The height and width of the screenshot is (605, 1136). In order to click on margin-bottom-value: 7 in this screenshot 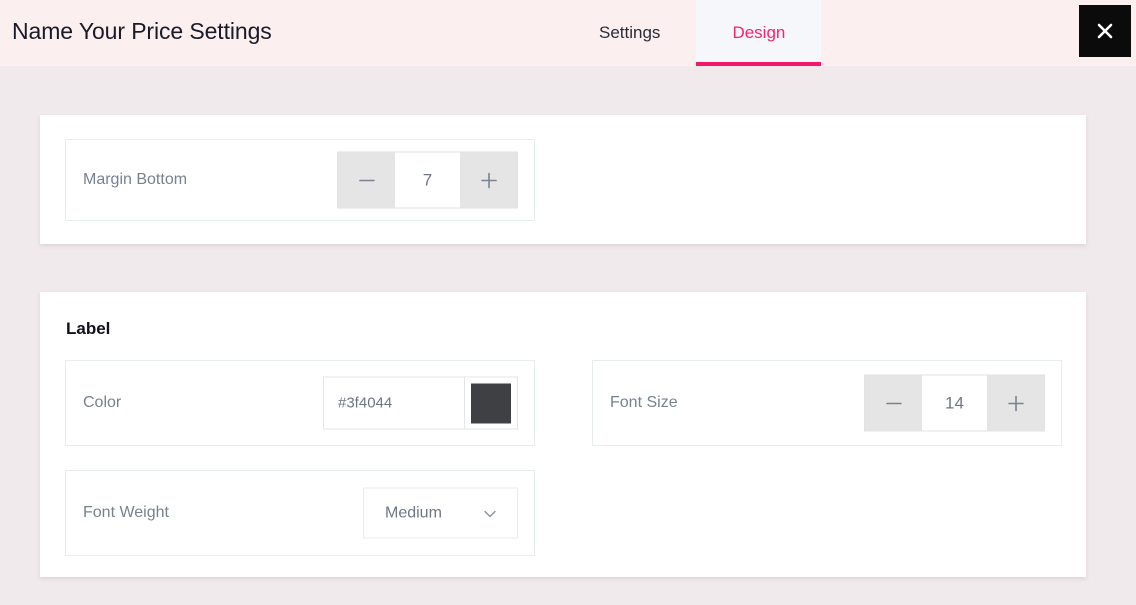, I will do `click(427, 180)`.